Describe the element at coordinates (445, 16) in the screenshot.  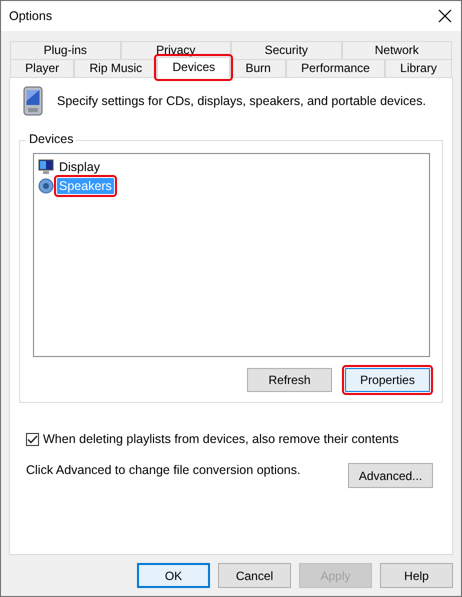
I see `close-icon` at that location.